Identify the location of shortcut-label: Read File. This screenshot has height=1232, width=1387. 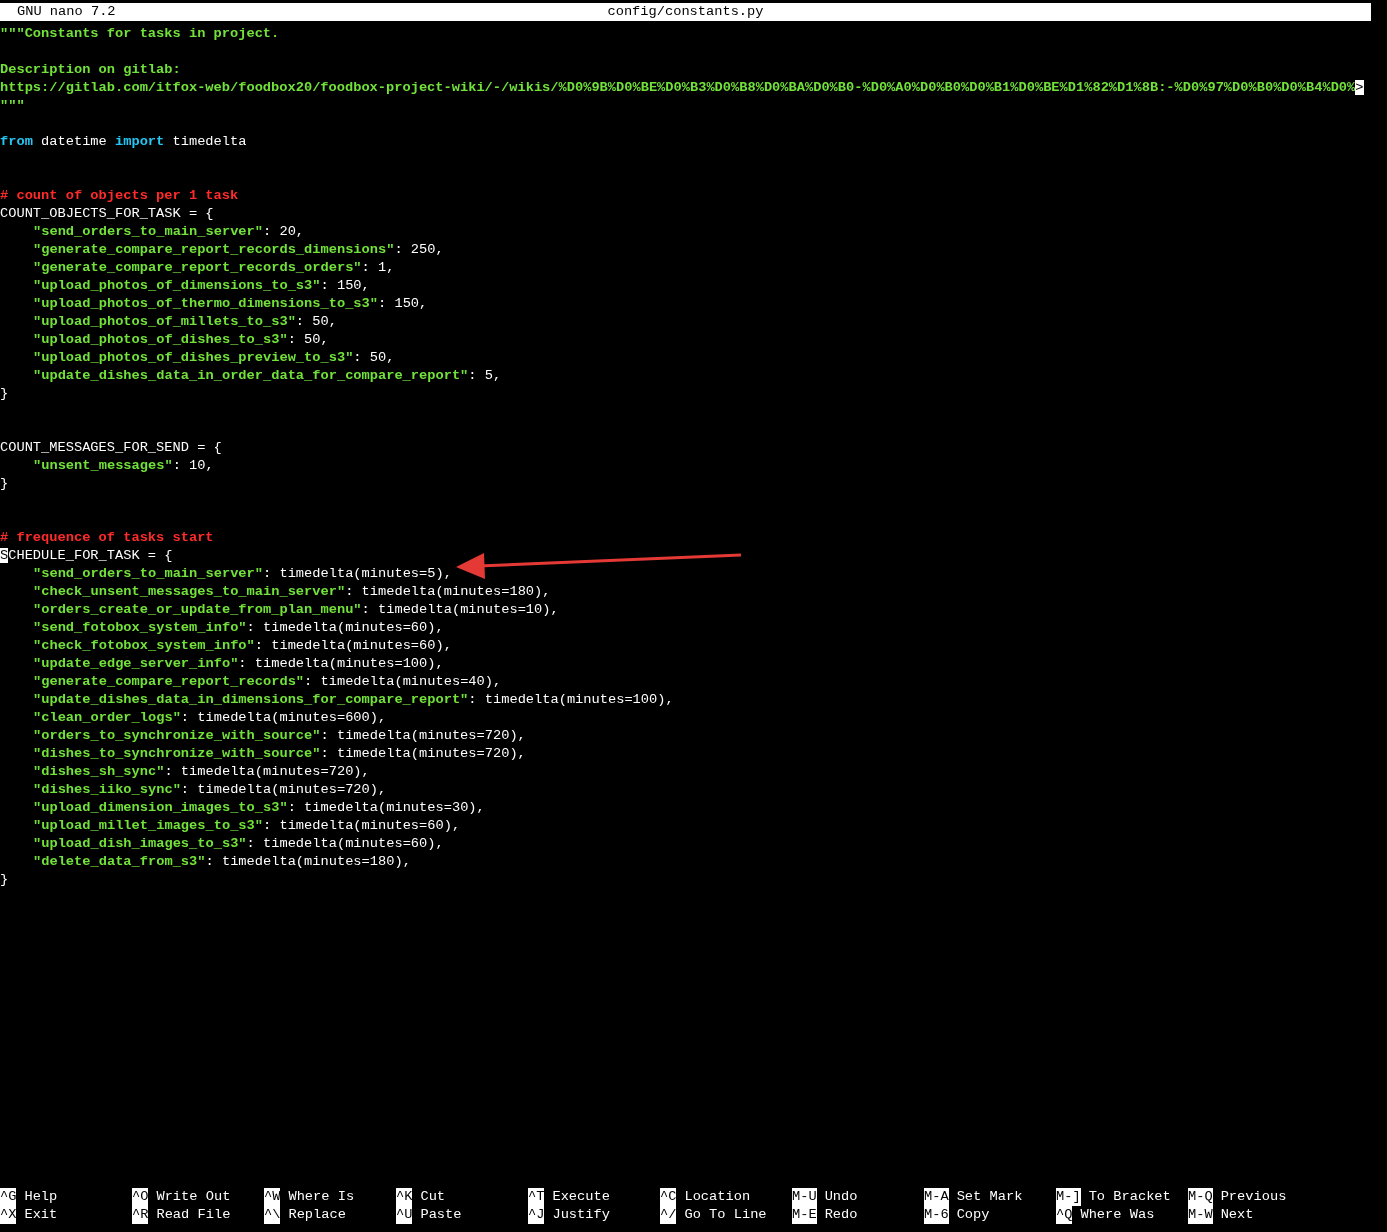
(193, 1215).